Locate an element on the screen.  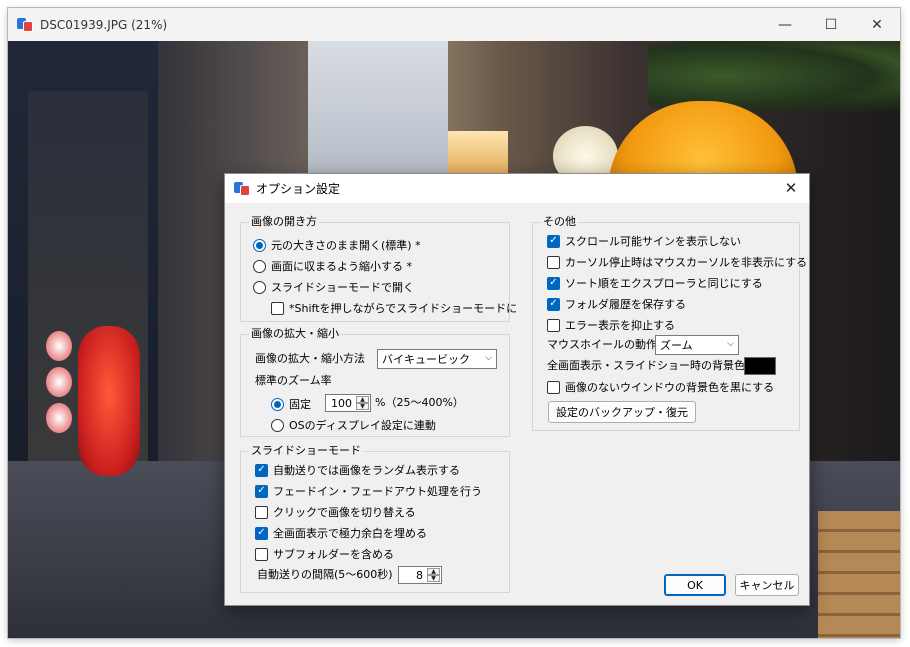
slideshow-group-label: スライドショーモード is located at coordinates (306, 451).